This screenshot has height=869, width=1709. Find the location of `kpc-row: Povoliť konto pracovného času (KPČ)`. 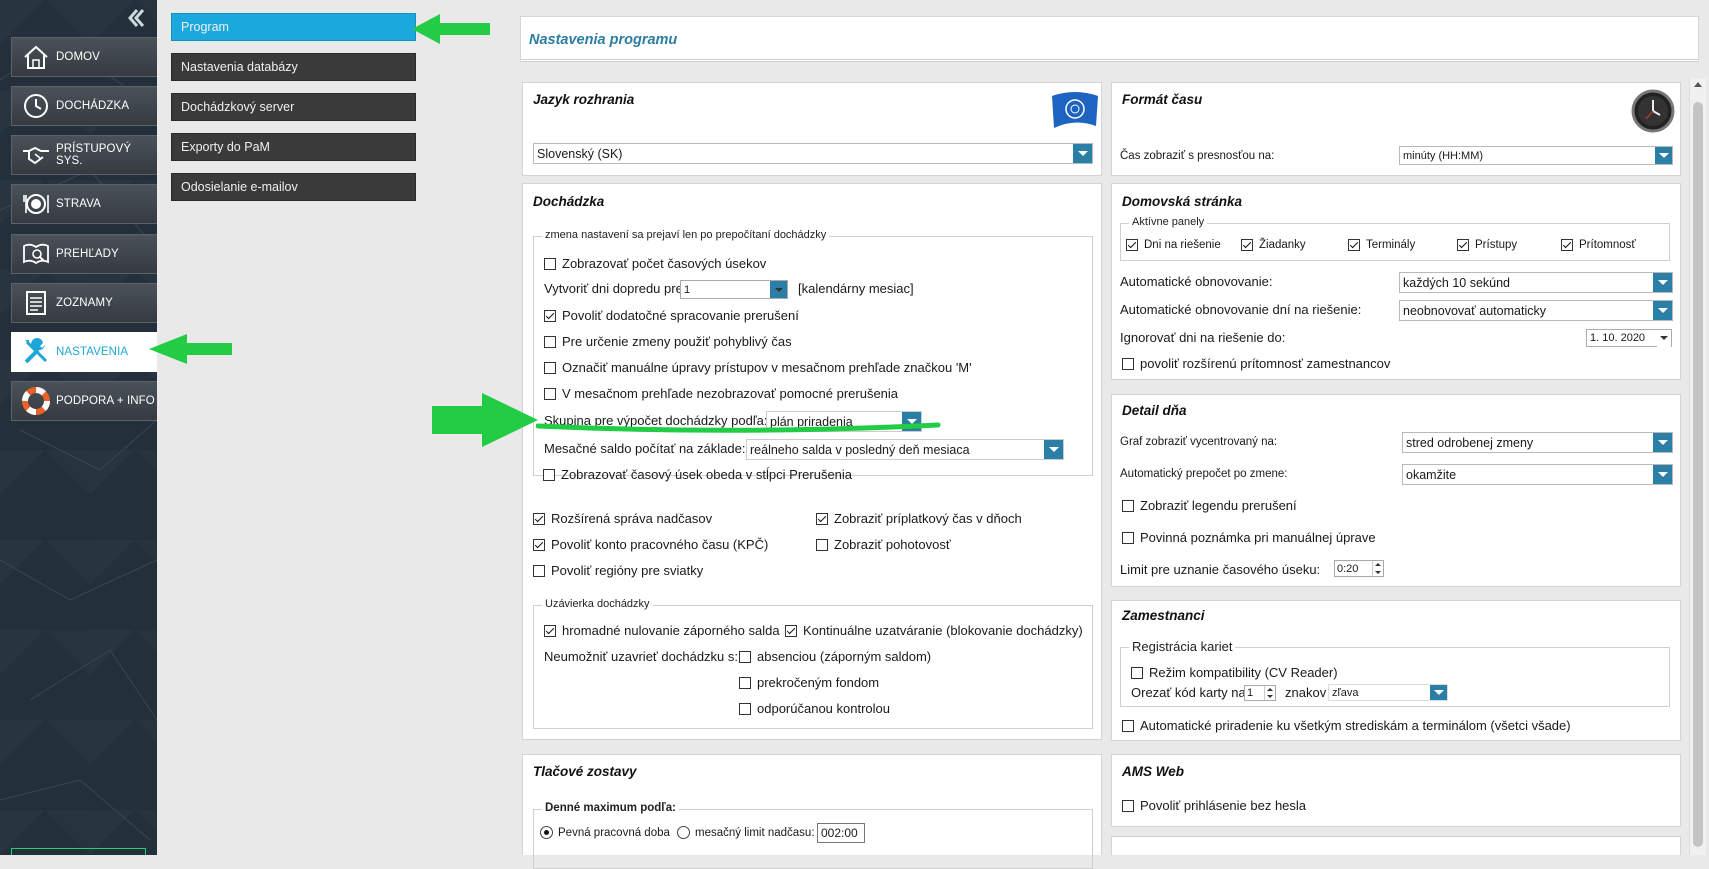

kpc-row: Povoliť konto pracovného času (KPČ) is located at coordinates (650, 544).